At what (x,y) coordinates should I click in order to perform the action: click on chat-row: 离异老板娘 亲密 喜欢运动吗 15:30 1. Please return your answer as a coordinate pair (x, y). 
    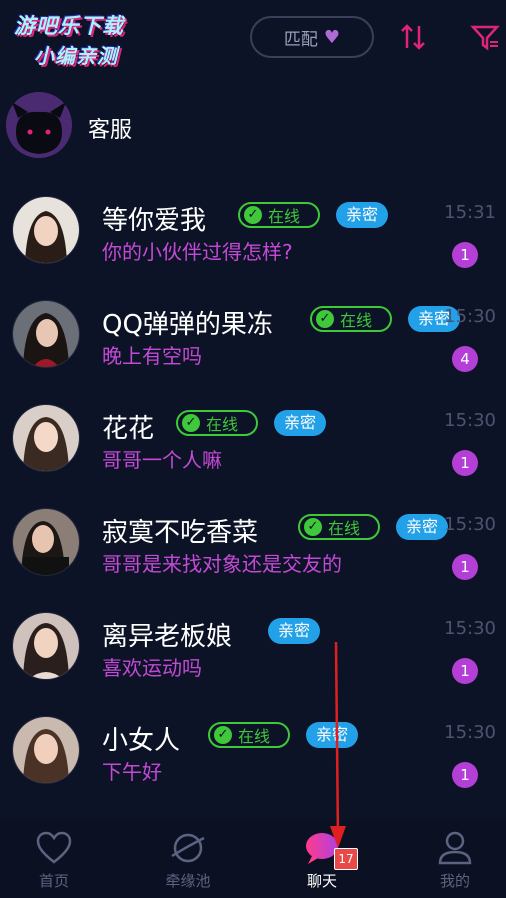
    Looking at the image, I should click on (253, 662).